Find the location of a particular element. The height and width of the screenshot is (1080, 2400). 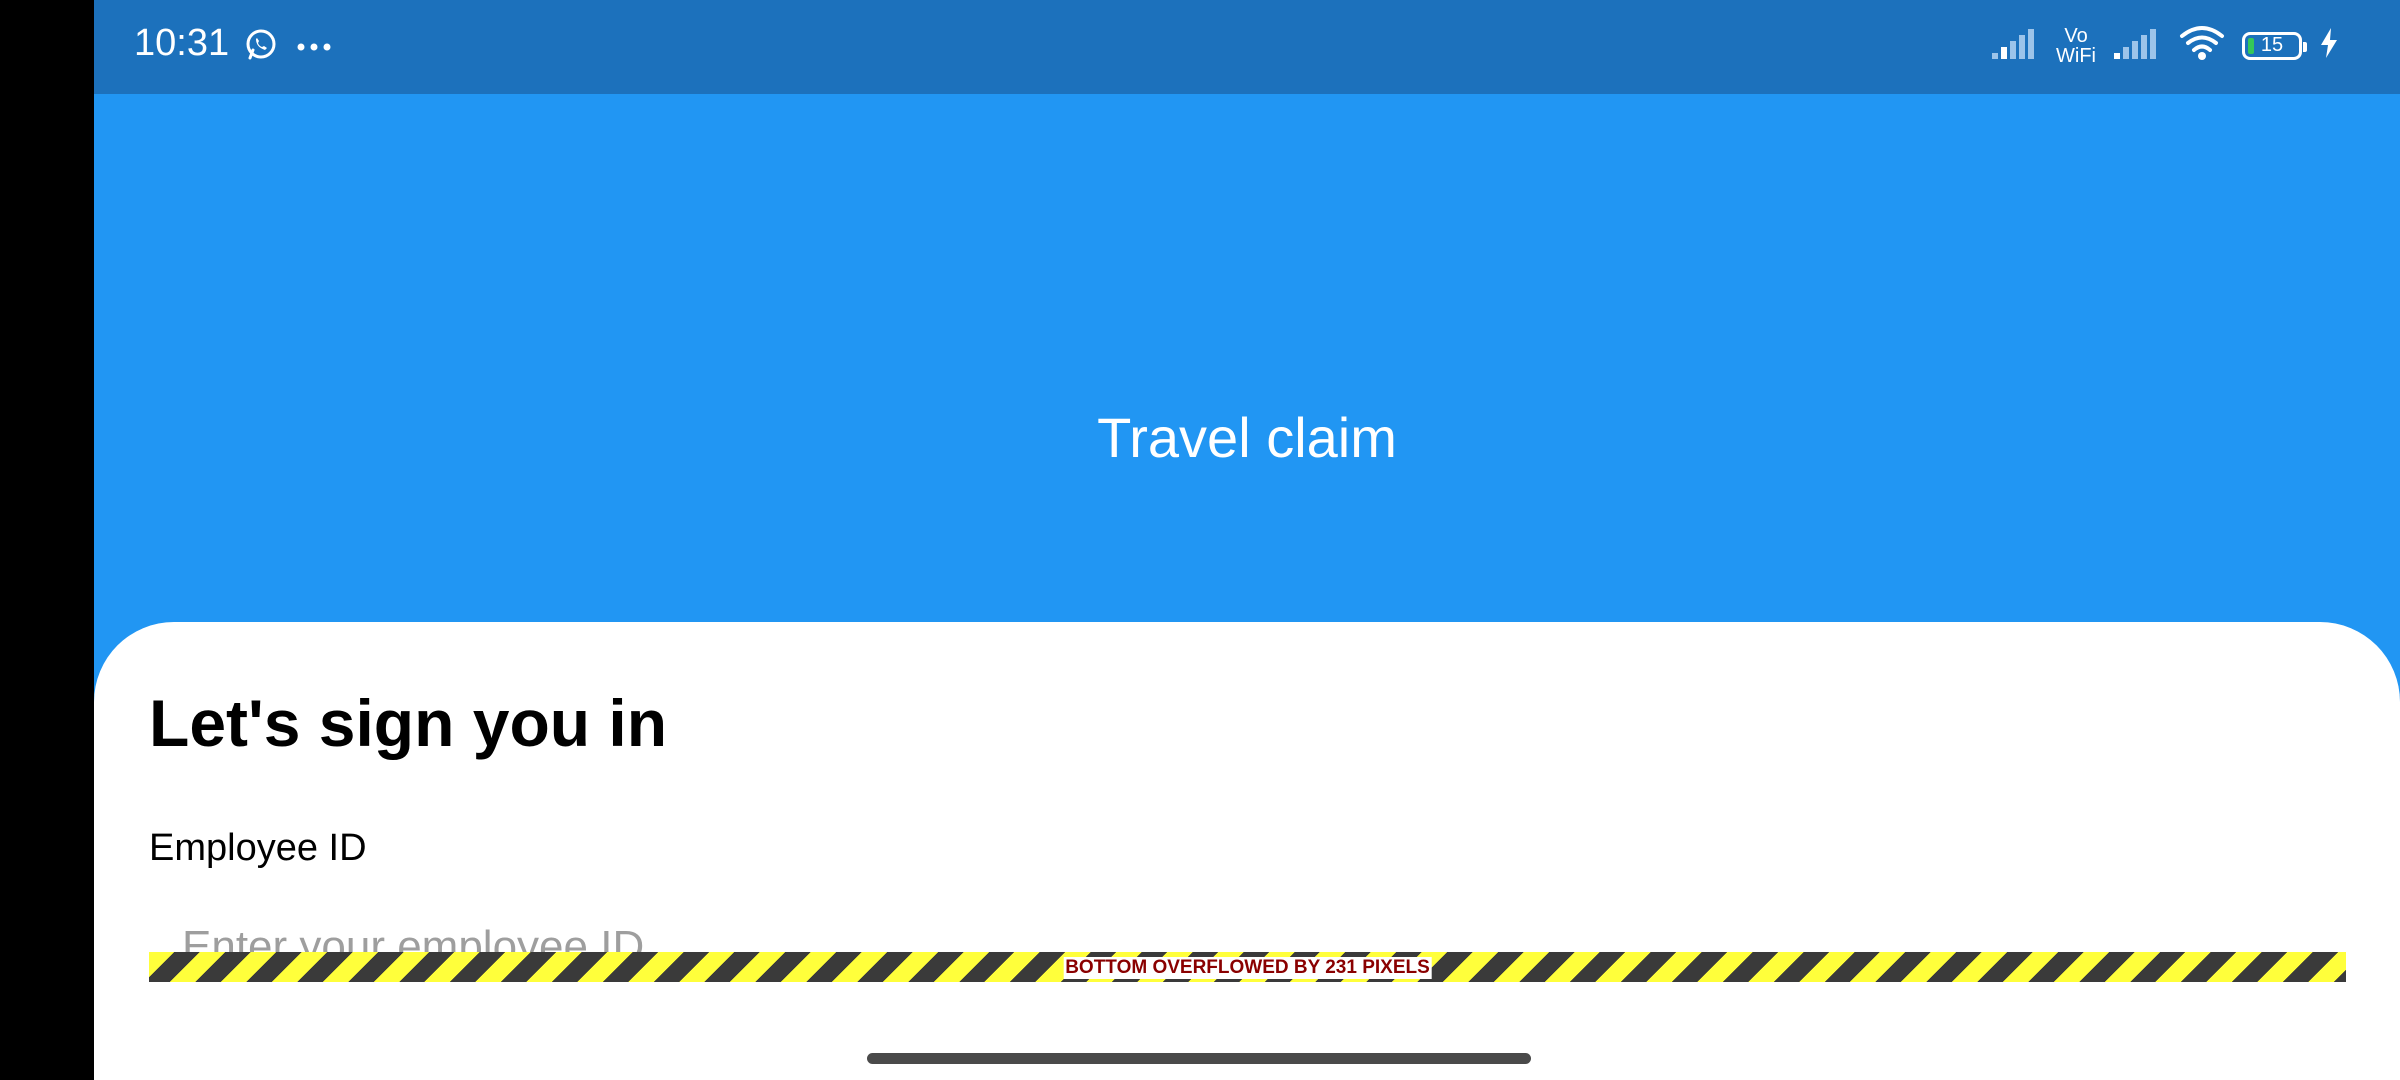

battery-icon: 15 is located at coordinates (2274, 45).